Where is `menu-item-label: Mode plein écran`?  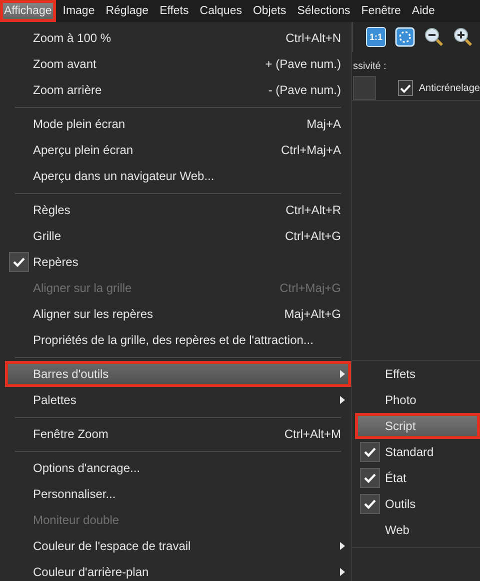 menu-item-label: Mode plein écran is located at coordinates (79, 124).